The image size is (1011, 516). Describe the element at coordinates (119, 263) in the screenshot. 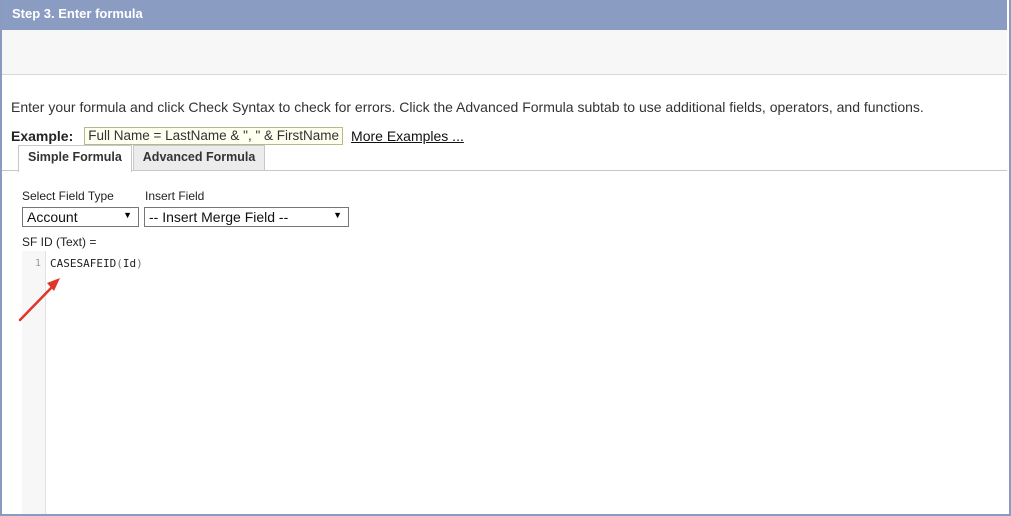

I see `code-paren-open: (` at that location.